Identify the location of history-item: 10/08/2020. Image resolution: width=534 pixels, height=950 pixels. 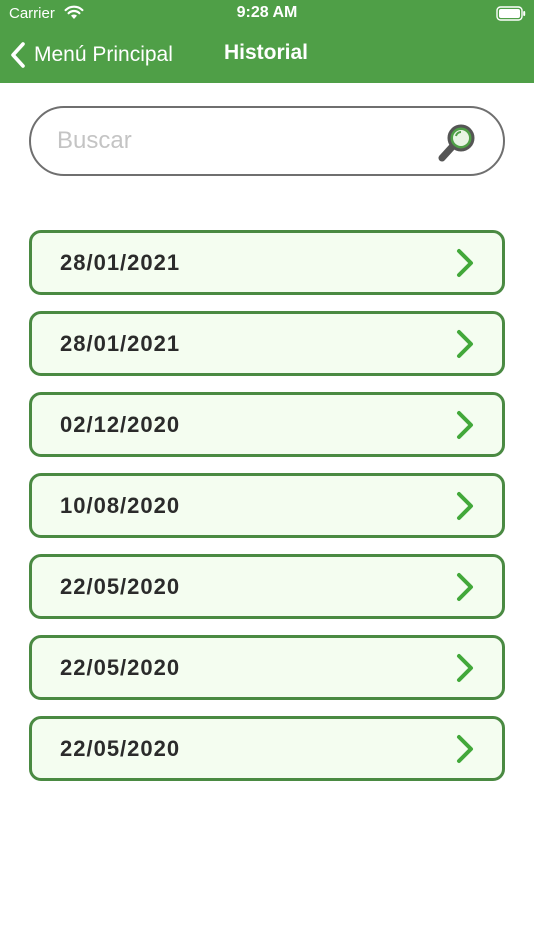
(267, 505).